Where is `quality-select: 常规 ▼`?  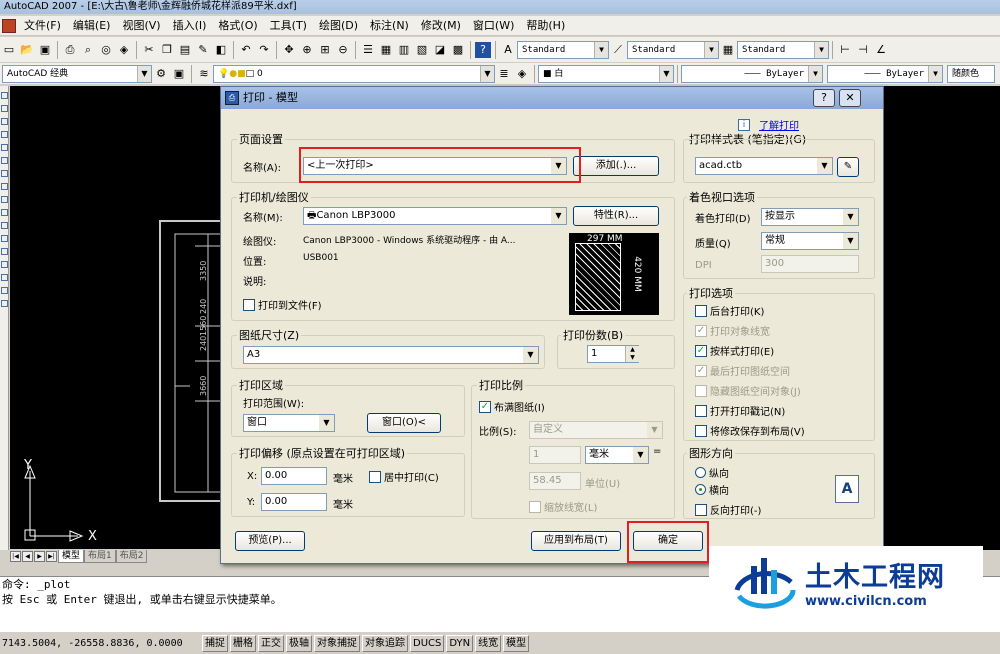
quality-select: 常规 ▼ is located at coordinates (810, 241).